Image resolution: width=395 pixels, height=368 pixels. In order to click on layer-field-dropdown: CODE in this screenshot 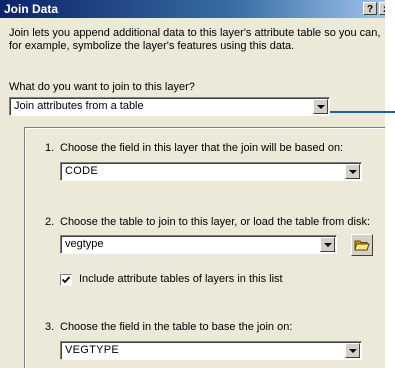, I will do `click(211, 171)`.